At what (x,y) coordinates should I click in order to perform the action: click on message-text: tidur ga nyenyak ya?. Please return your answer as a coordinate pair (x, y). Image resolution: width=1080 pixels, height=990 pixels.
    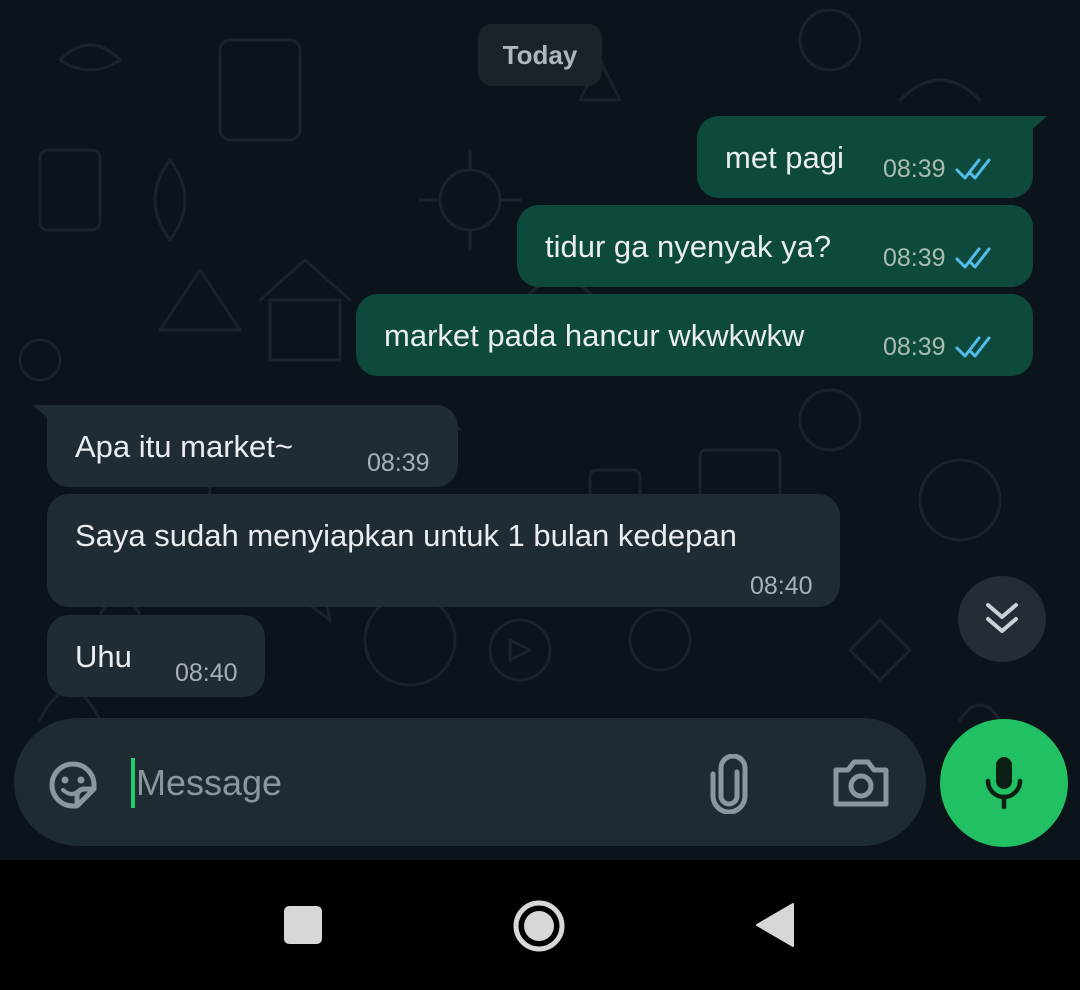
    Looking at the image, I should click on (688, 246).